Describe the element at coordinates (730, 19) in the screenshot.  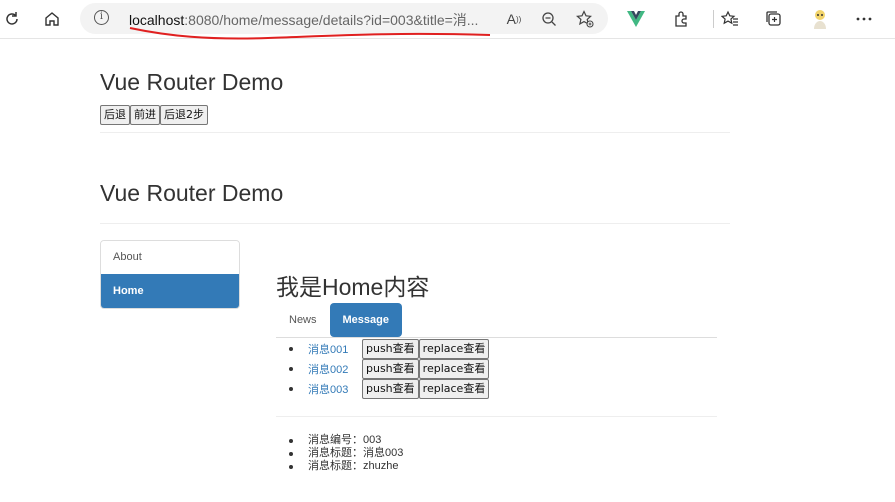
I see `favorites-icon` at that location.